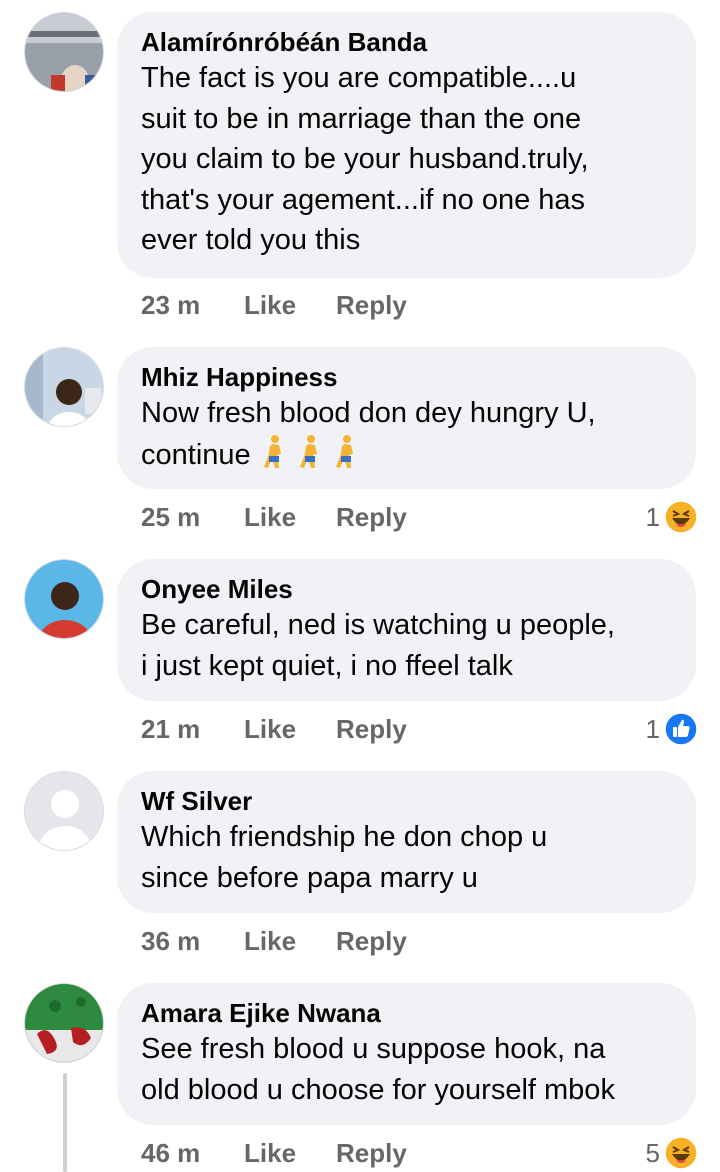 This screenshot has height=1172, width=720. Describe the element at coordinates (406, 589) in the screenshot. I see `comment-author: Onyee Miles` at that location.